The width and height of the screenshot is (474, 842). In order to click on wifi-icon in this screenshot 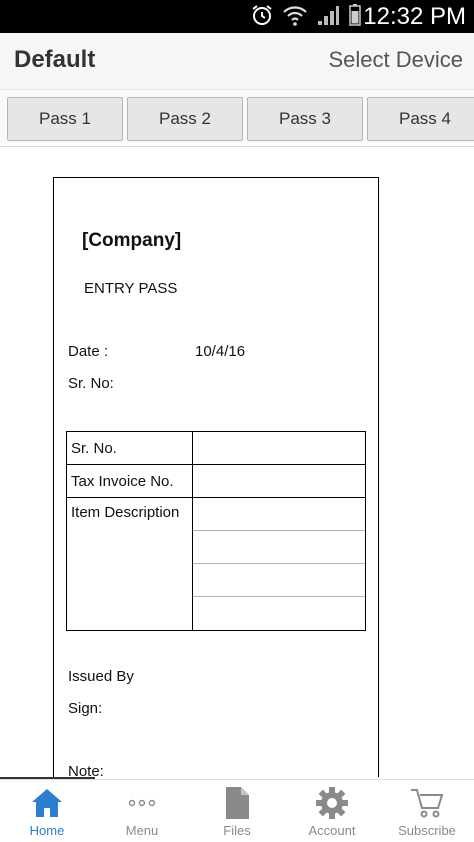, I will do `click(295, 17)`.